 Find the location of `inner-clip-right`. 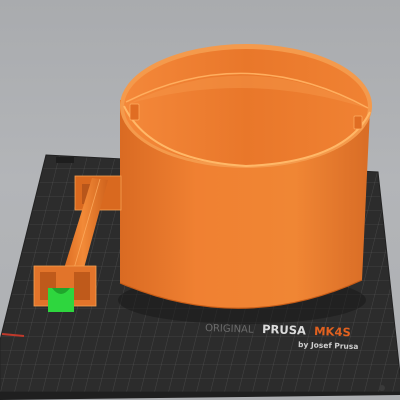

inner-clip-right is located at coordinates (358, 122).